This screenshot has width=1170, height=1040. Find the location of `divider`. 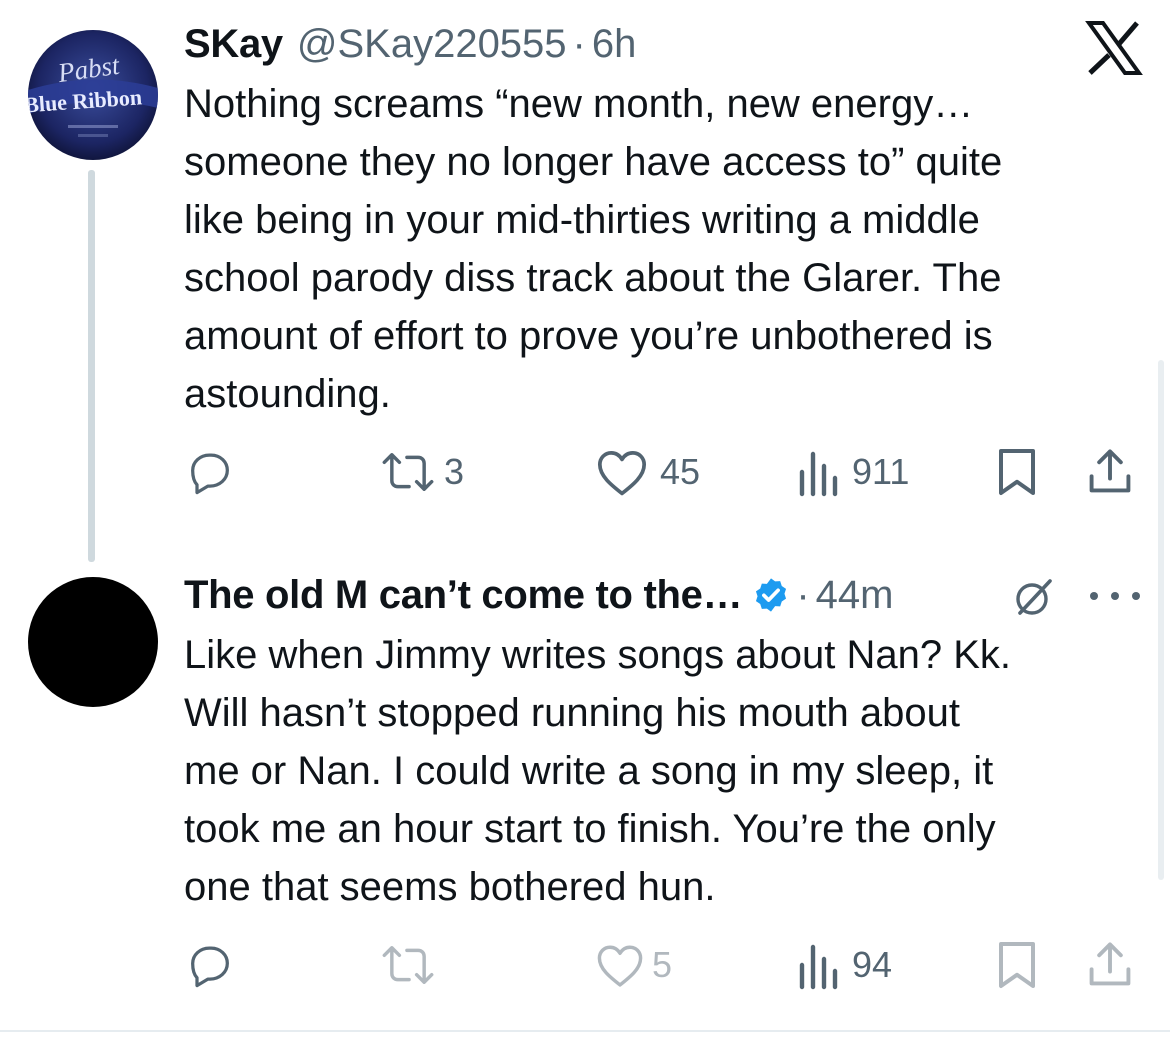

divider is located at coordinates (585, 1031).